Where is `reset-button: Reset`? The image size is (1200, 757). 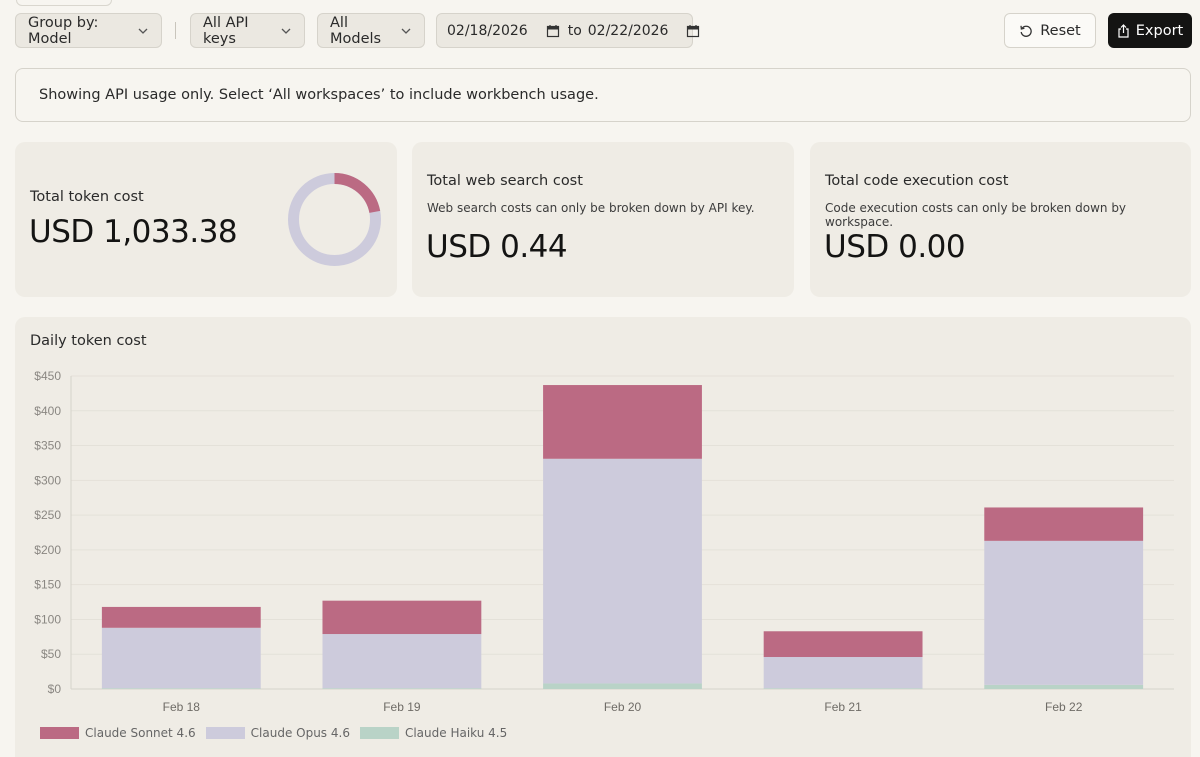
reset-button: Reset is located at coordinates (1050, 30).